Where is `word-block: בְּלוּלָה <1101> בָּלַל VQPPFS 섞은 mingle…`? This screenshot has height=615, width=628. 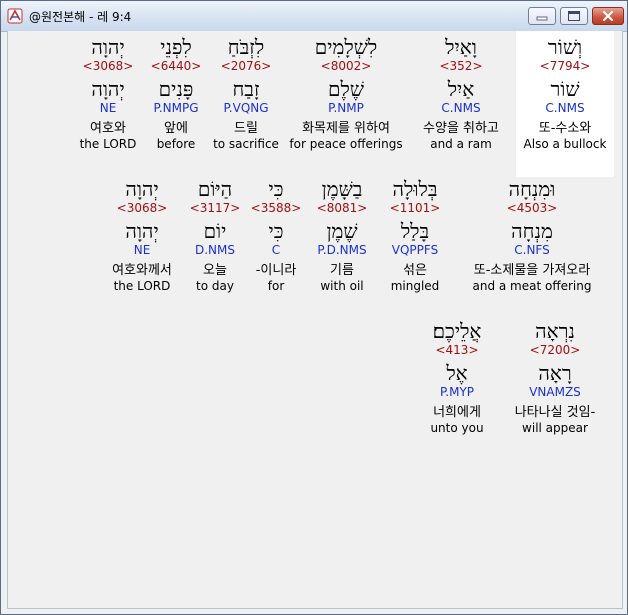
word-block: בְּלוּלָה <1101> בָּלַל VQPPFS 섞은 mingle… is located at coordinates (415, 235).